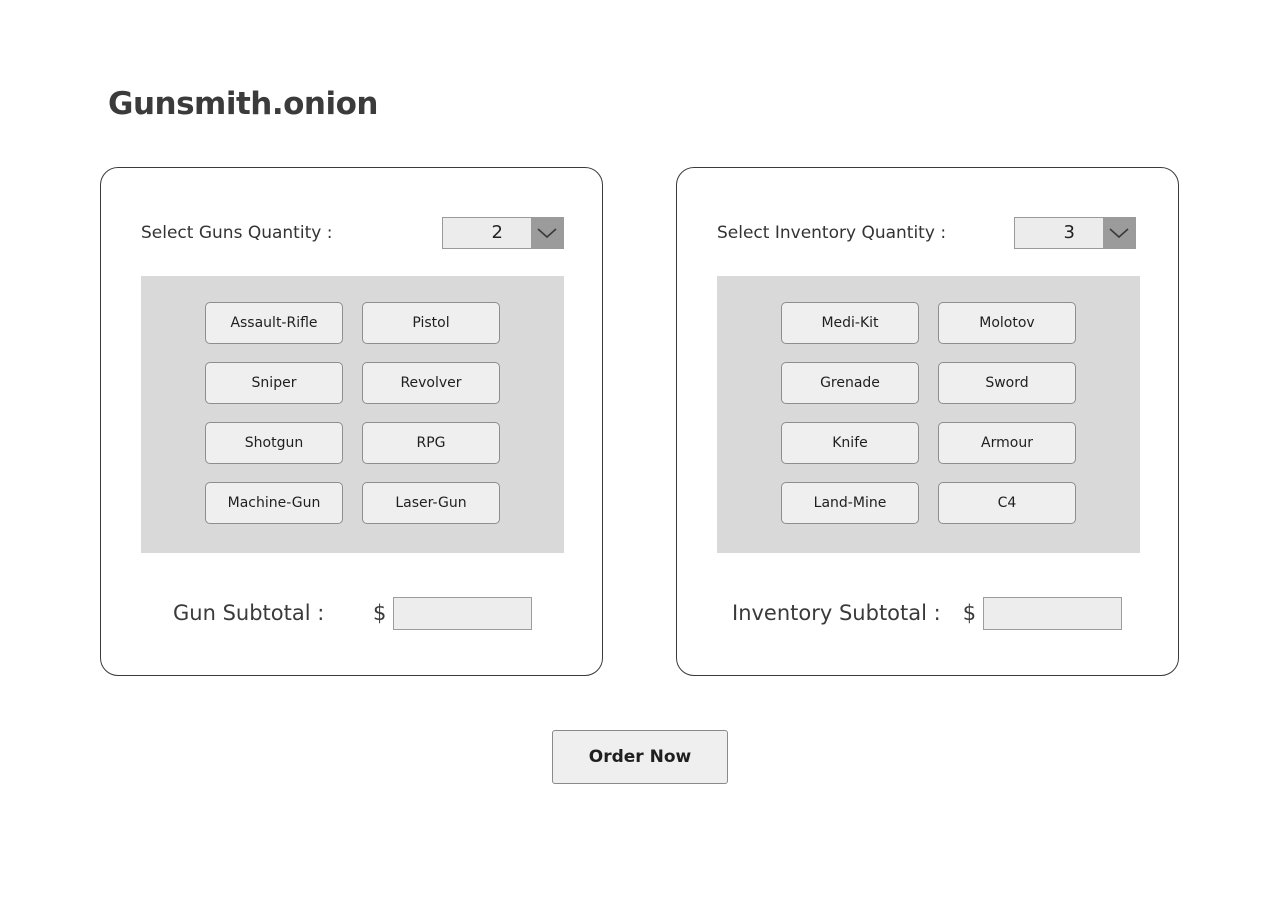 The width and height of the screenshot is (1280, 910). What do you see at coordinates (274, 383) in the screenshot?
I see `gun-option-sniper: Sniper` at bounding box center [274, 383].